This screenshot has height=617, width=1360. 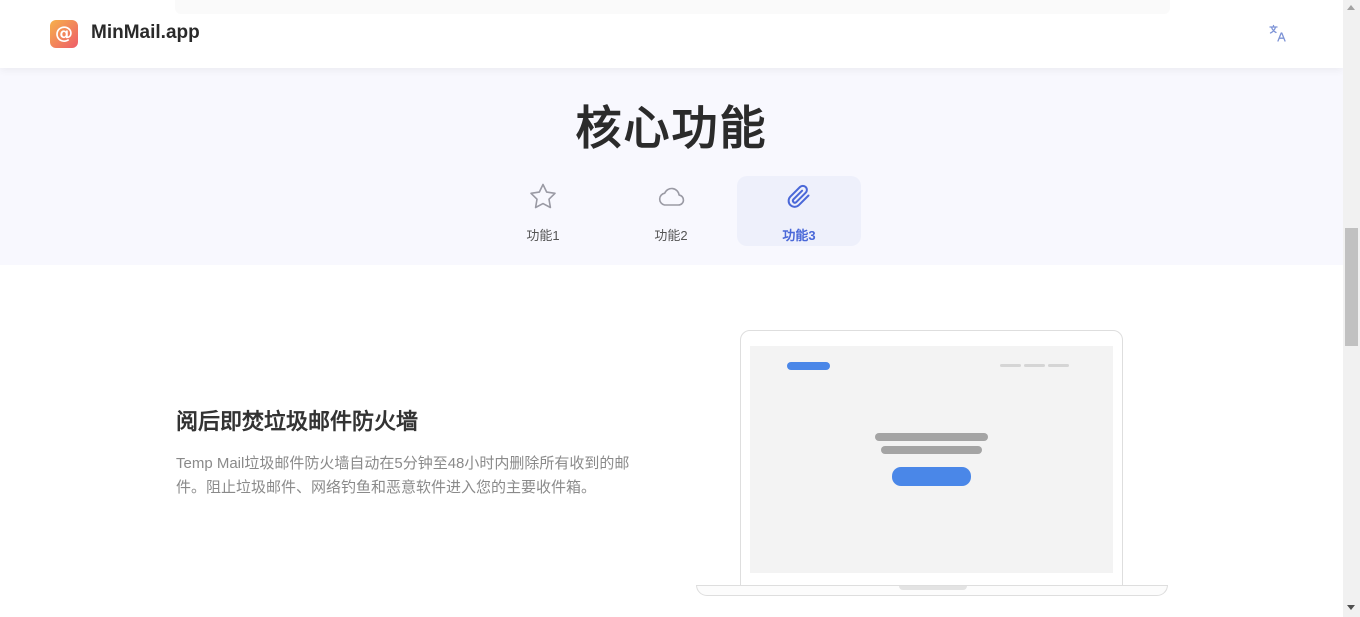 I want to click on vertical-scrollbar, so click(x=1351, y=308).